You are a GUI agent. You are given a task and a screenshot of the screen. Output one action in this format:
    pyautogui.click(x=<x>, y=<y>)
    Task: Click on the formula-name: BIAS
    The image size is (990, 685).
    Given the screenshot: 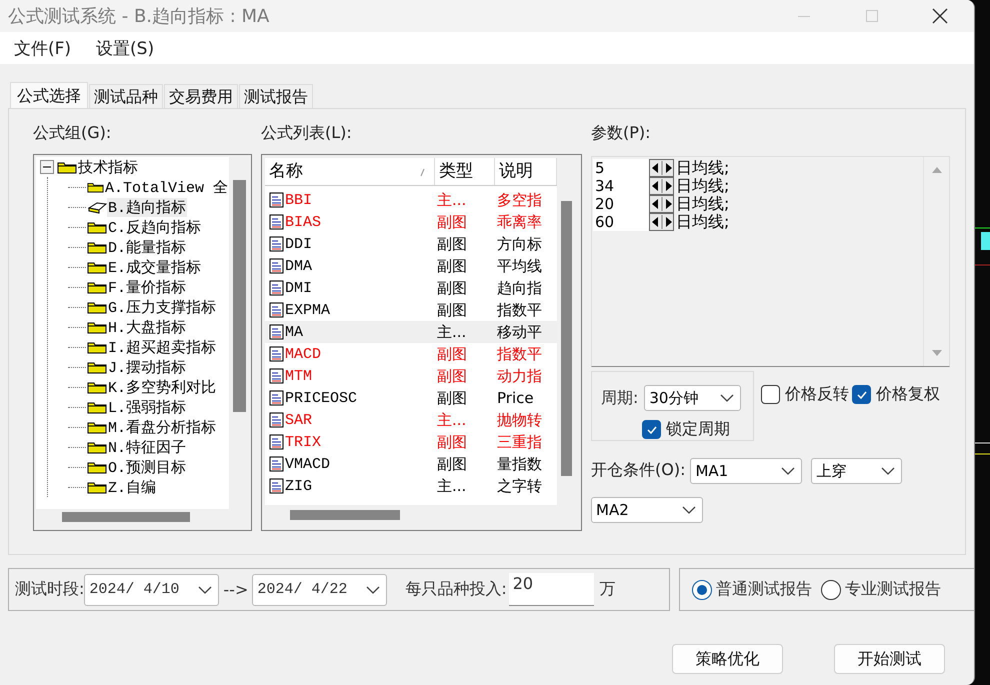 What is the action you would take?
    pyautogui.click(x=303, y=222)
    